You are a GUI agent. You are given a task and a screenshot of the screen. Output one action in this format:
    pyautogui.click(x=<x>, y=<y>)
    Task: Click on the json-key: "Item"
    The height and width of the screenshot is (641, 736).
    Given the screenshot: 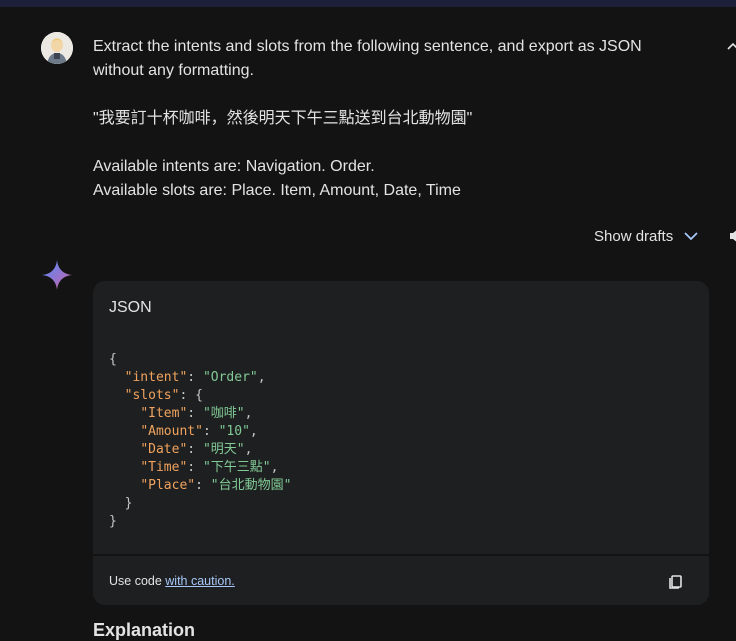 What is the action you would take?
    pyautogui.click(x=164, y=413)
    